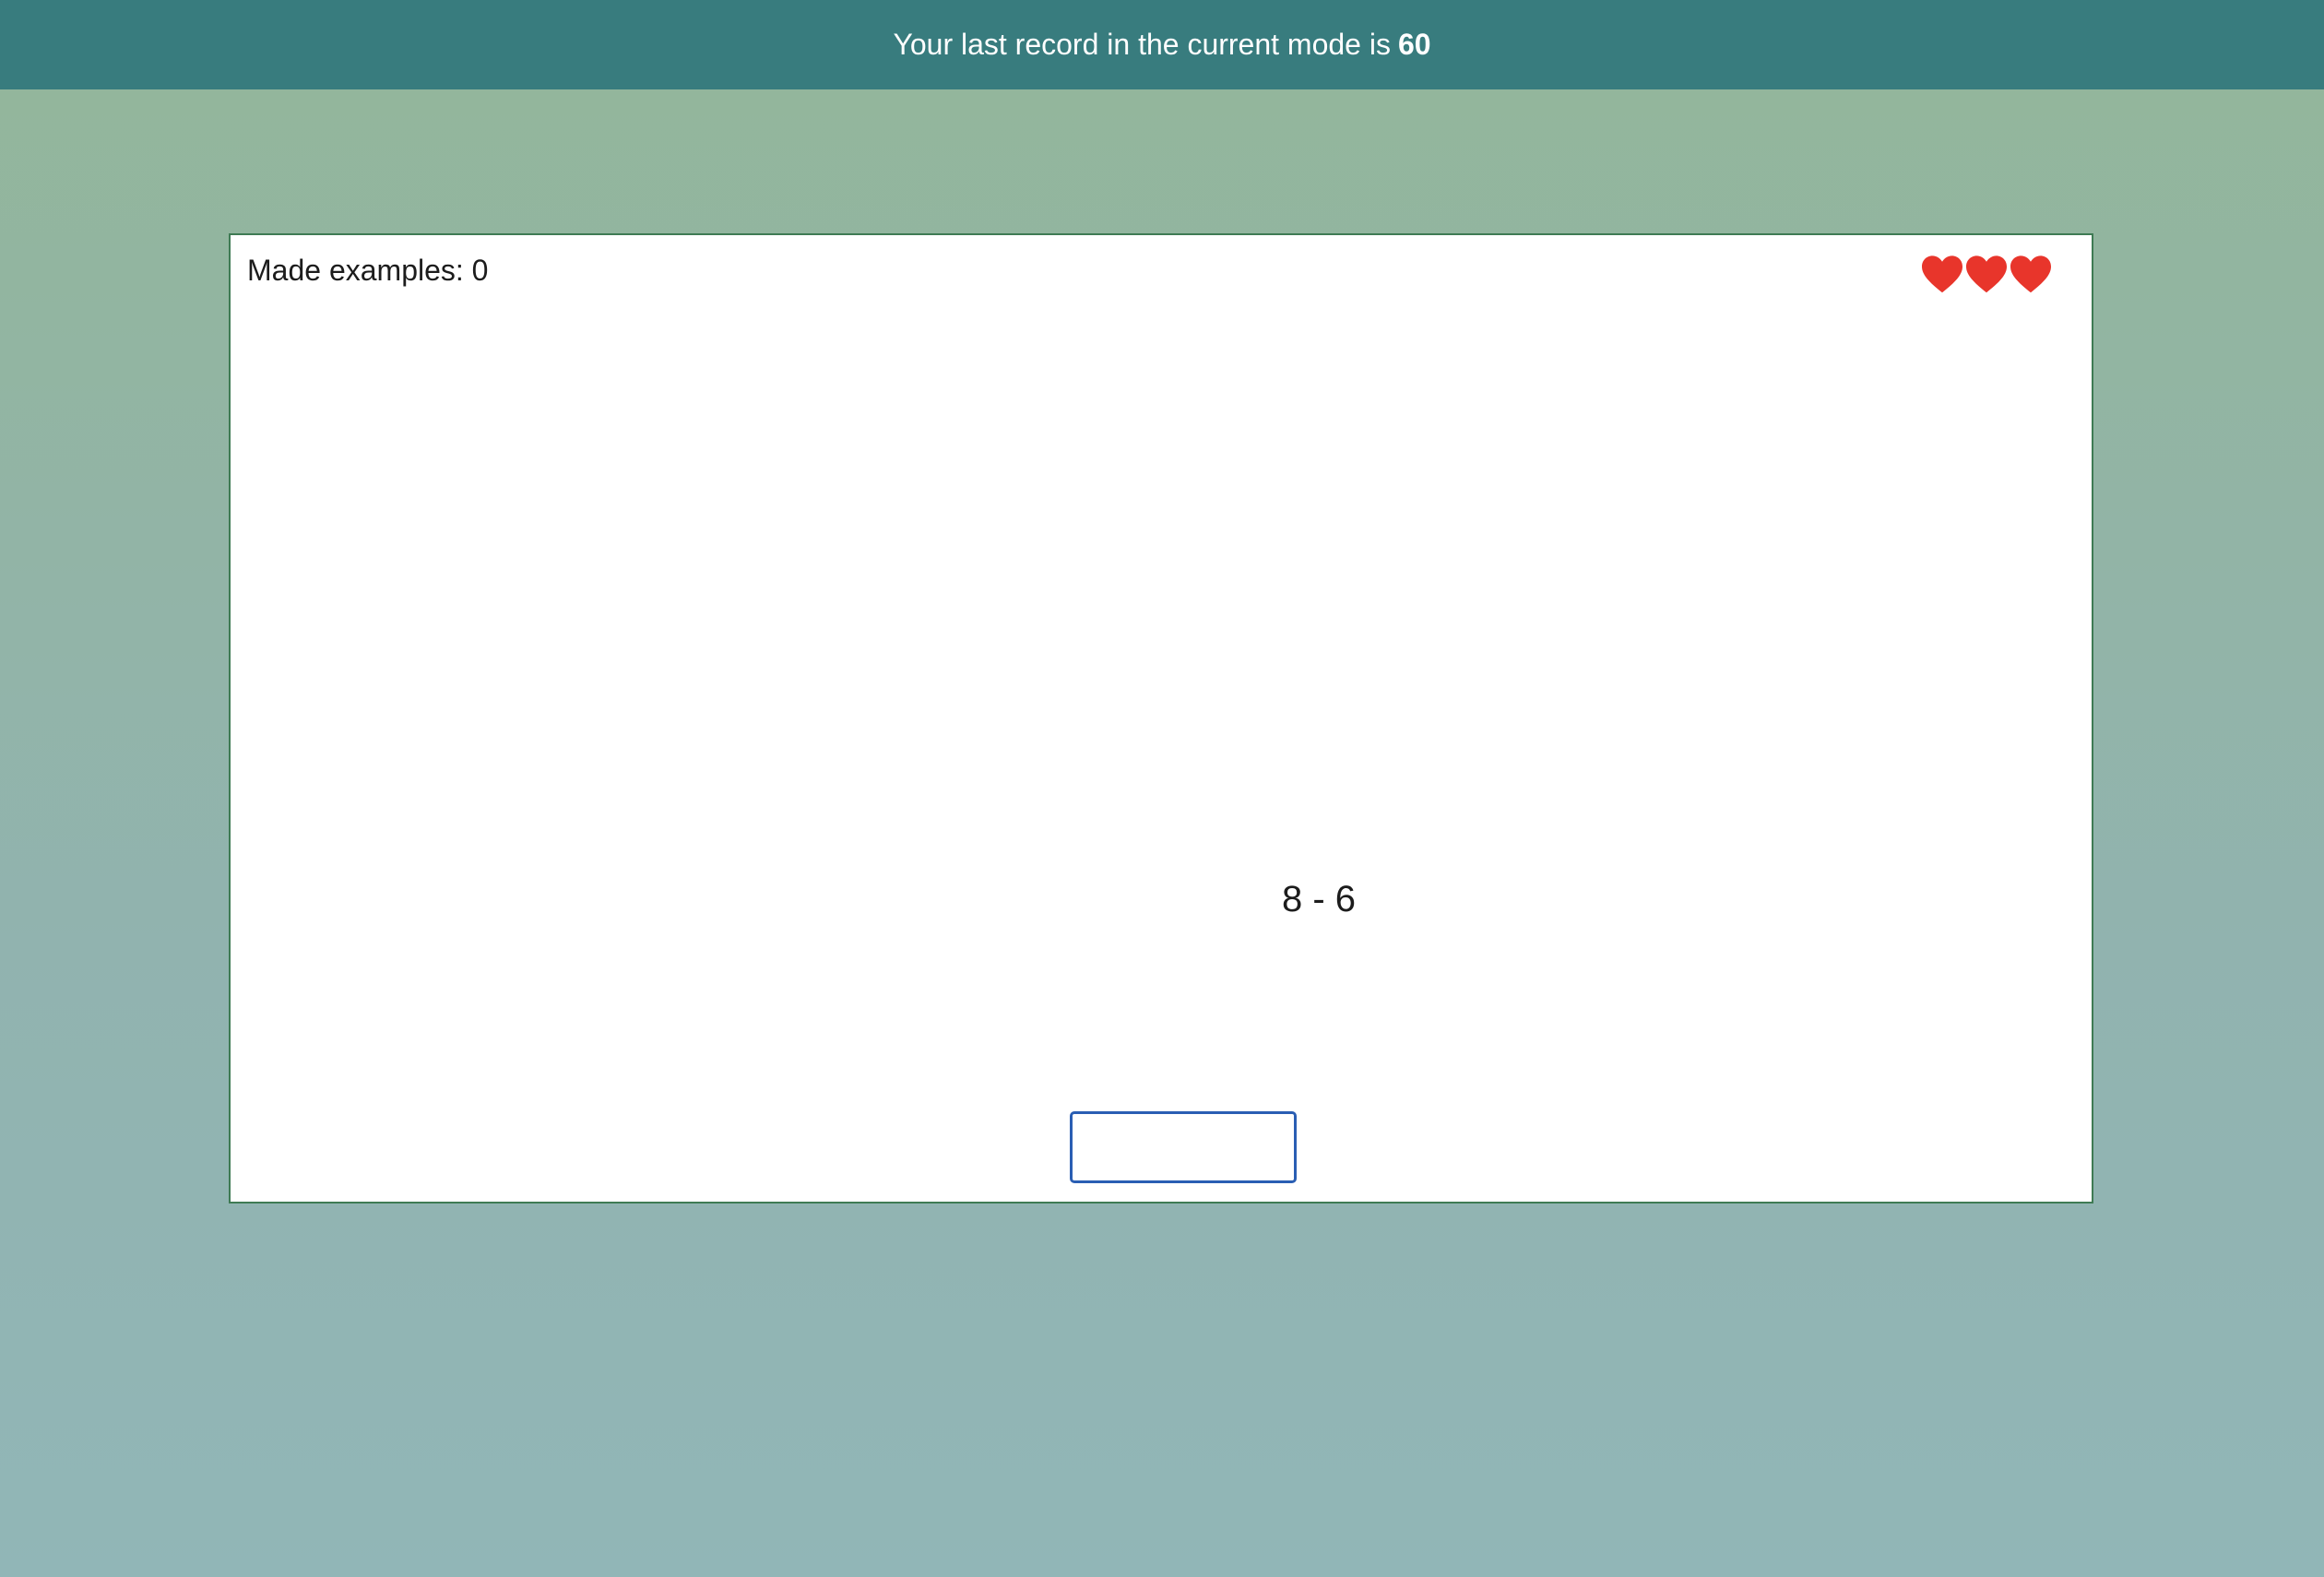  What do you see at coordinates (368, 270) in the screenshot?
I see `made-examples-counter: Made examples: 0` at bounding box center [368, 270].